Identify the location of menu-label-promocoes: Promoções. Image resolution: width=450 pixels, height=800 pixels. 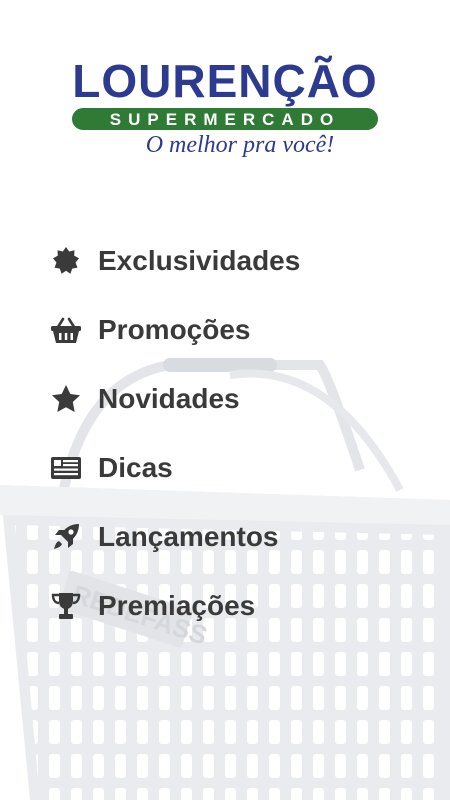
(174, 329).